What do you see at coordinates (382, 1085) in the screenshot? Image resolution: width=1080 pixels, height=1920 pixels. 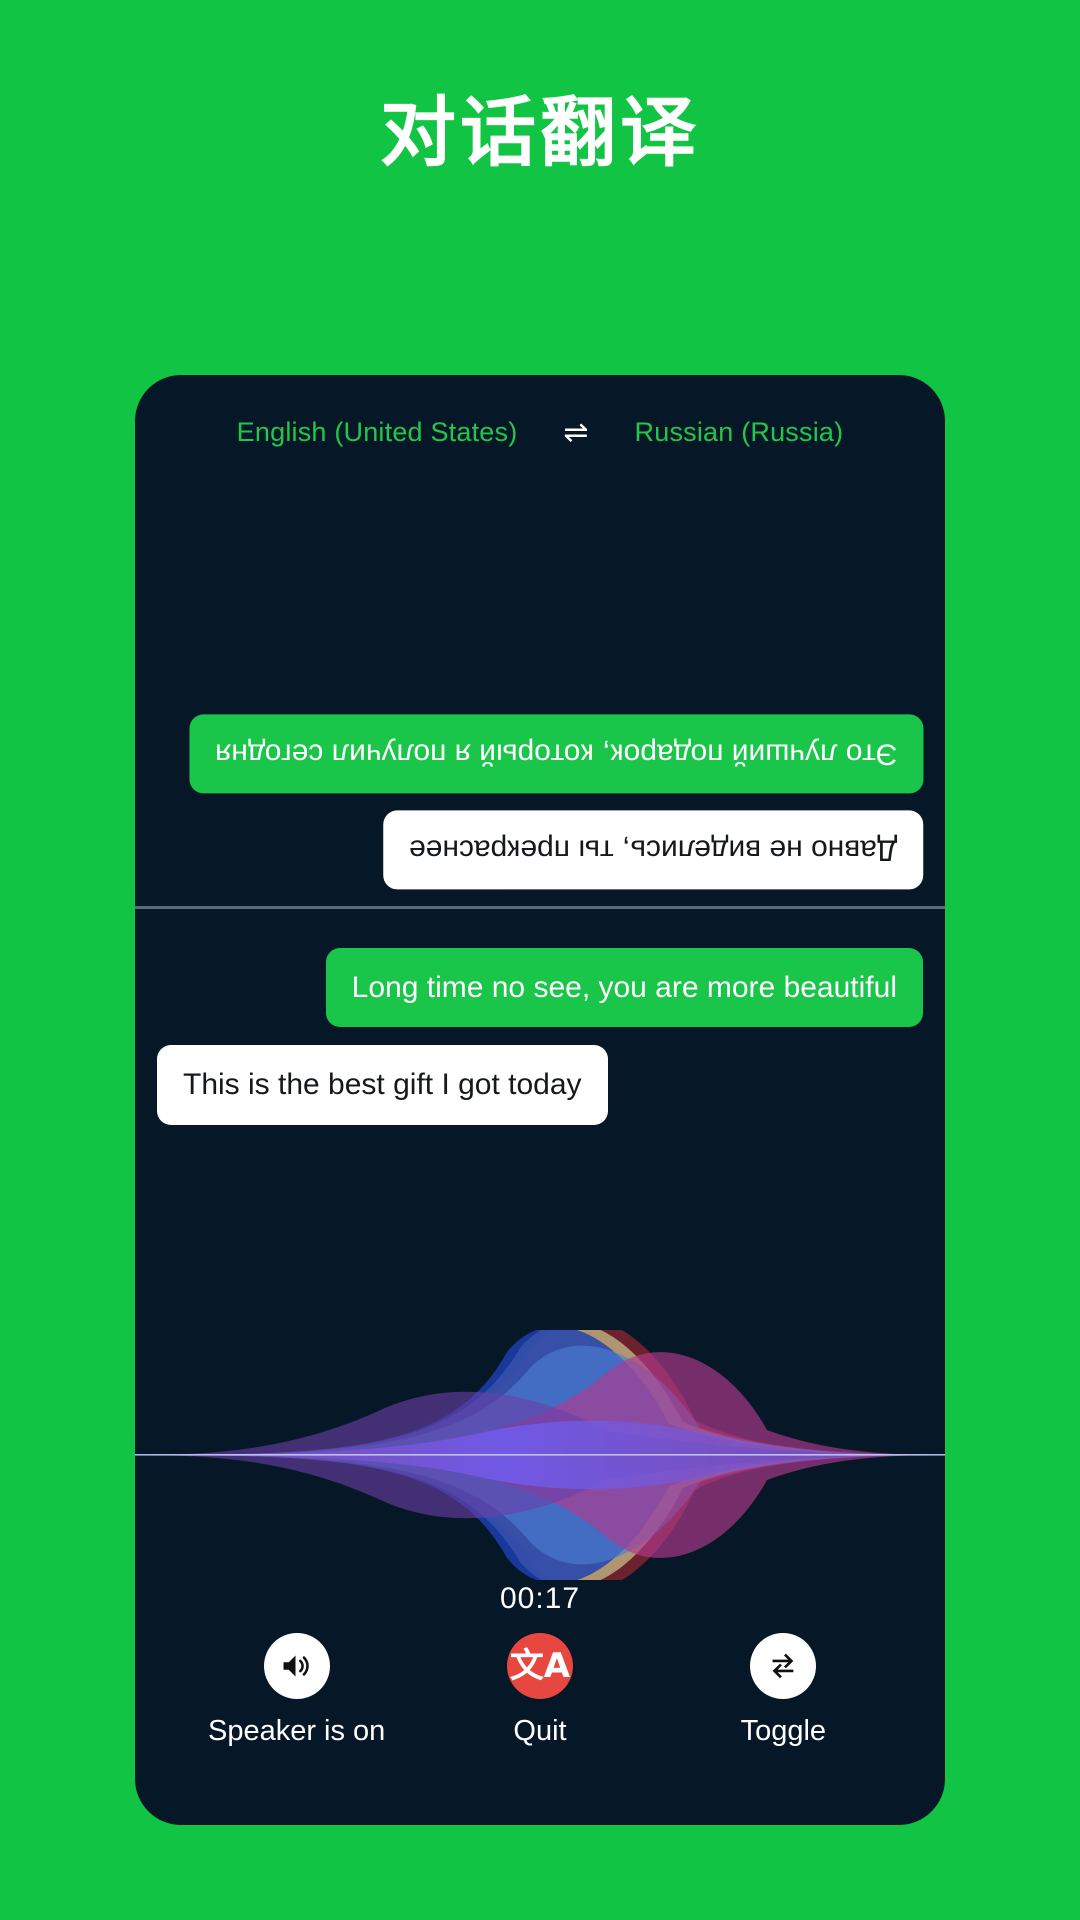 I see `message-bubble-local-white: This is the best gift I got today` at bounding box center [382, 1085].